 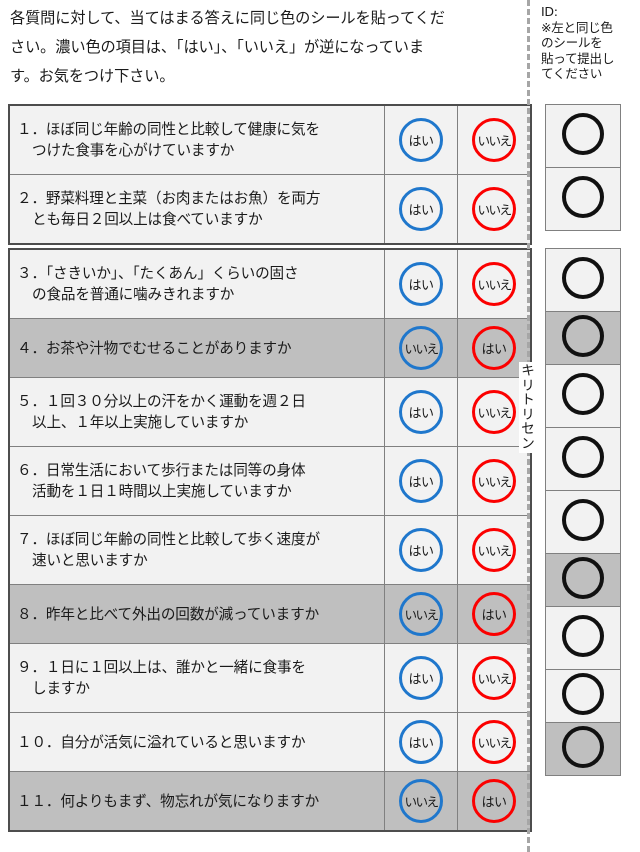 I want to click on answer-option-blue-q1: はい, so click(x=421, y=140).